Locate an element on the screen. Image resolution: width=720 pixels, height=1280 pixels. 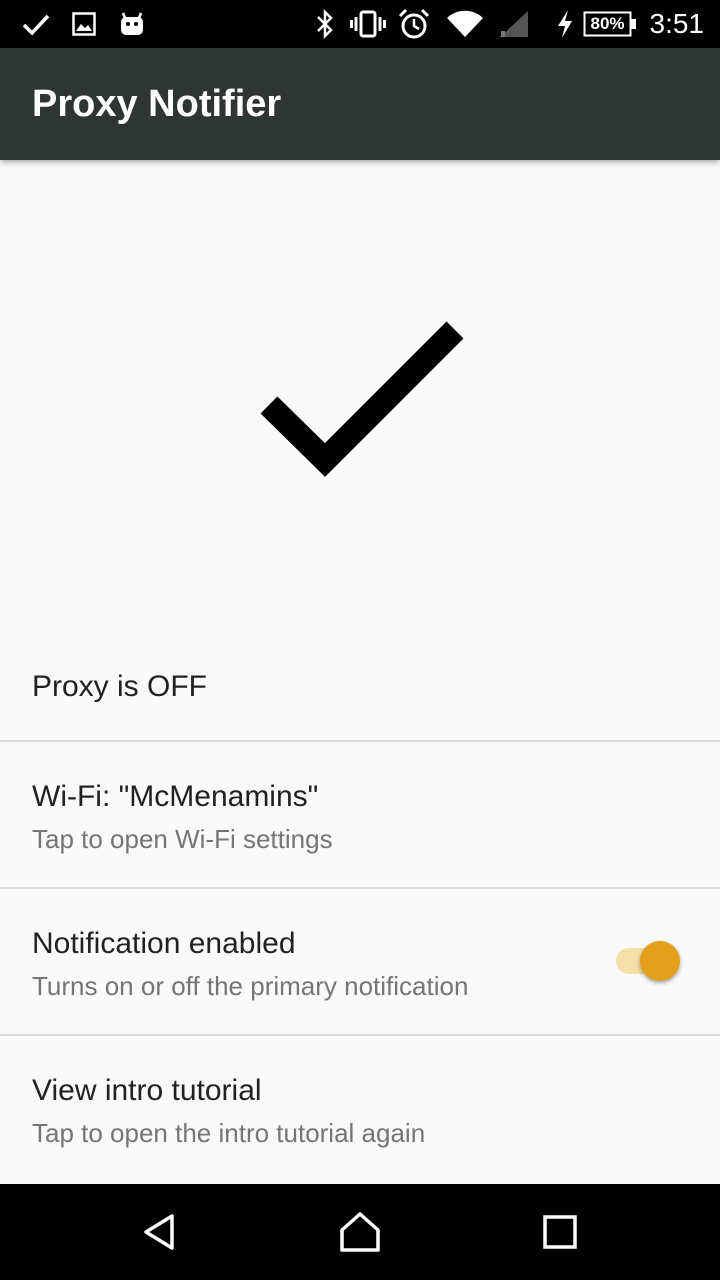
navigation-bar is located at coordinates (360, 1232).